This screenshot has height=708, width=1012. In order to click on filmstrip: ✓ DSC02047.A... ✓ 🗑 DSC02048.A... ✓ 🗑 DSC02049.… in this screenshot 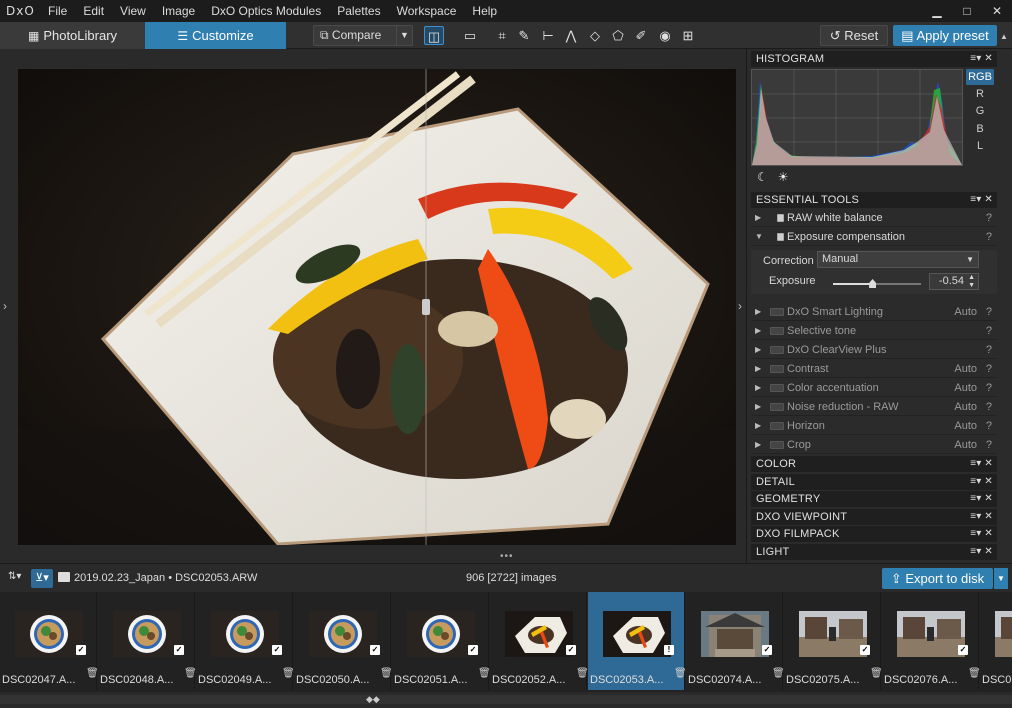, I will do `click(506, 642)`.